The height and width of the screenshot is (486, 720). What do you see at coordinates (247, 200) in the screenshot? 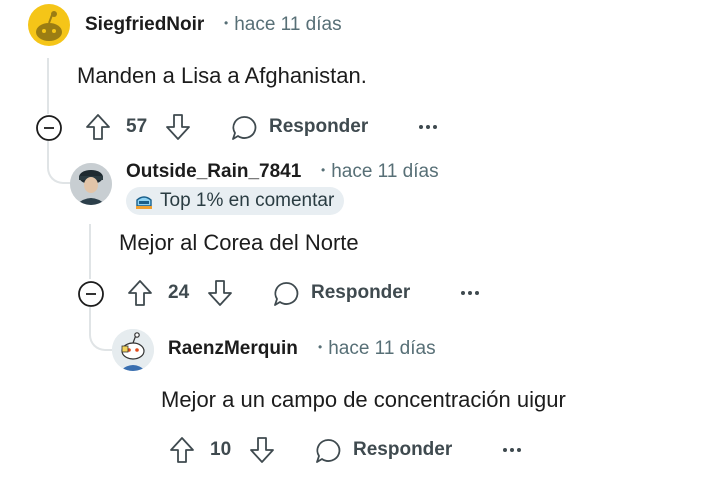
I see `badge-label: Top 1% en comentar` at bounding box center [247, 200].